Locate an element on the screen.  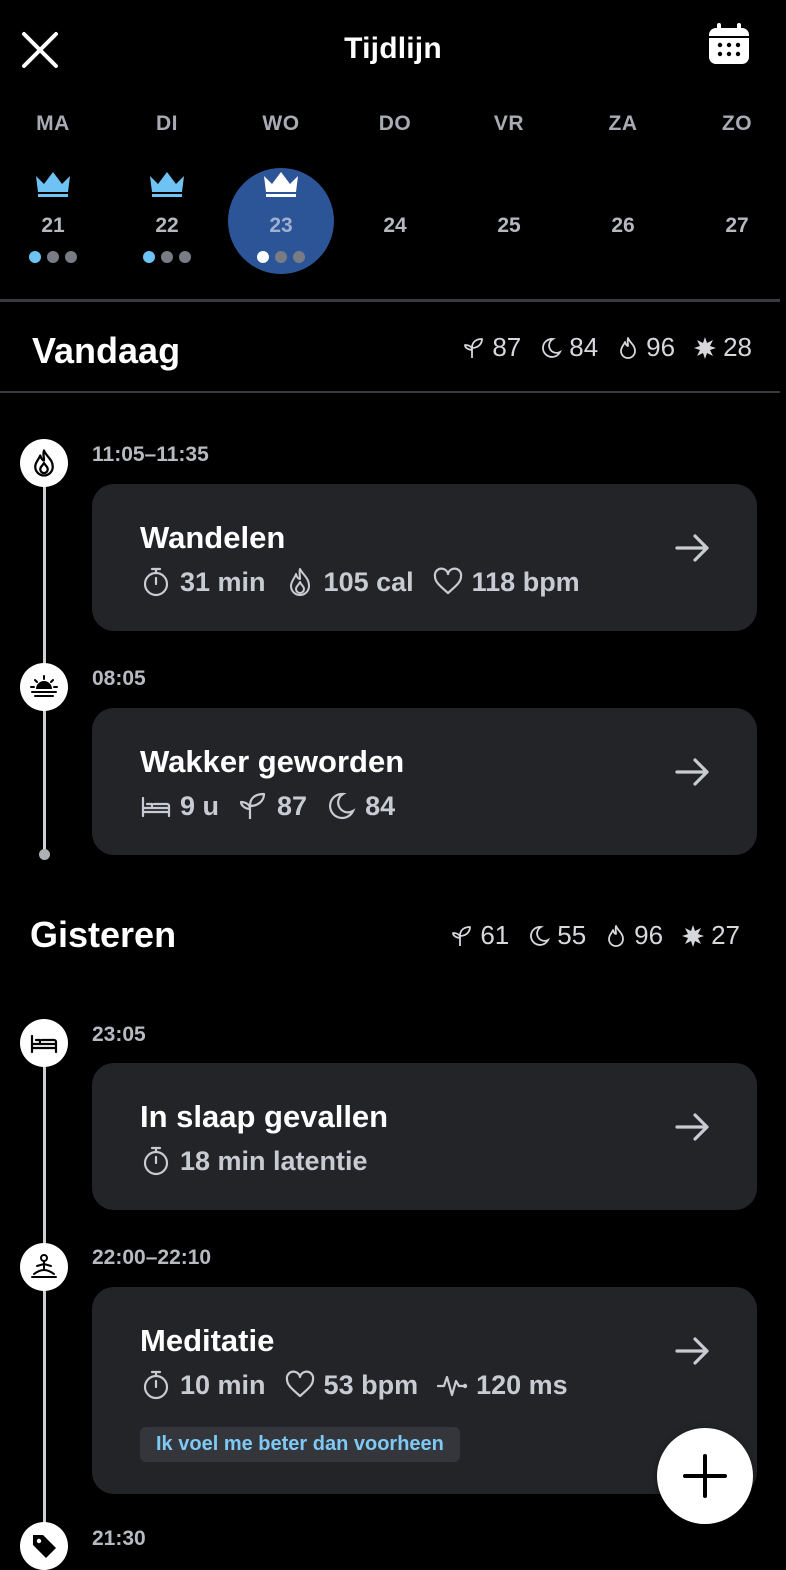
header: Tijdlijn is located at coordinates (393, 50).